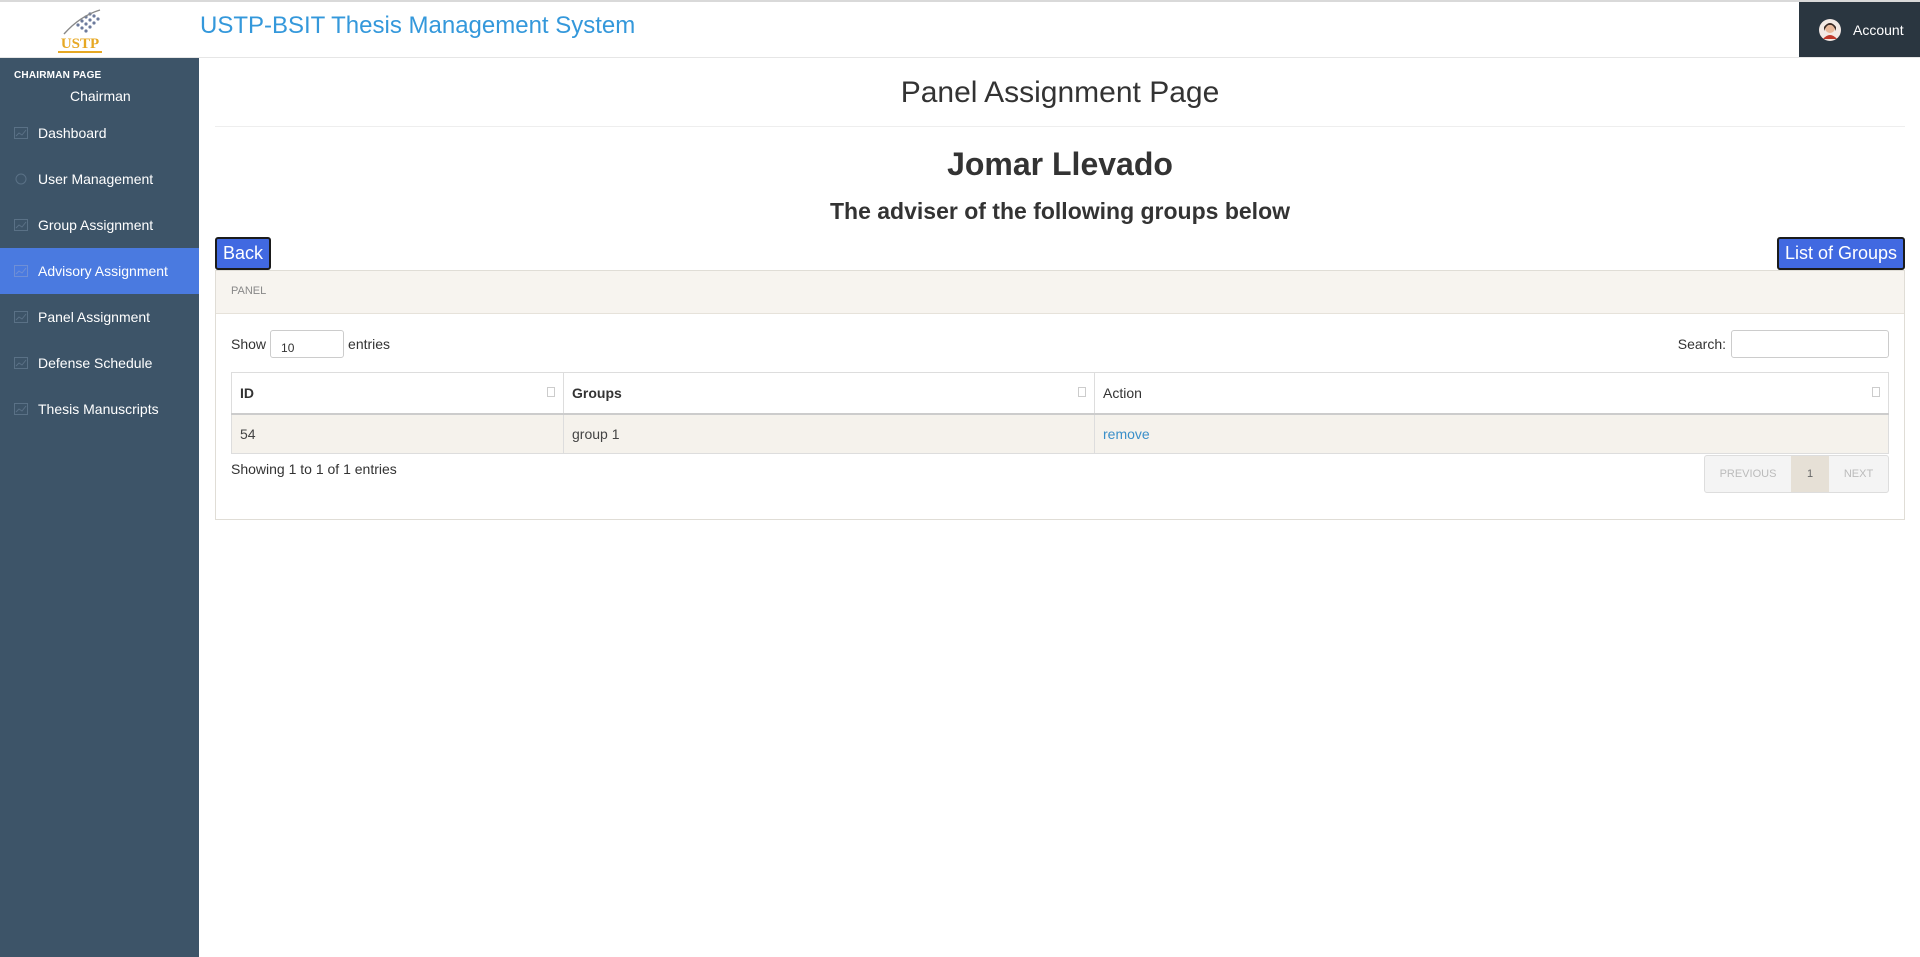 The height and width of the screenshot is (957, 1920). I want to click on sidebar-item-defense-schedule: Defense Schedule, so click(99, 363).